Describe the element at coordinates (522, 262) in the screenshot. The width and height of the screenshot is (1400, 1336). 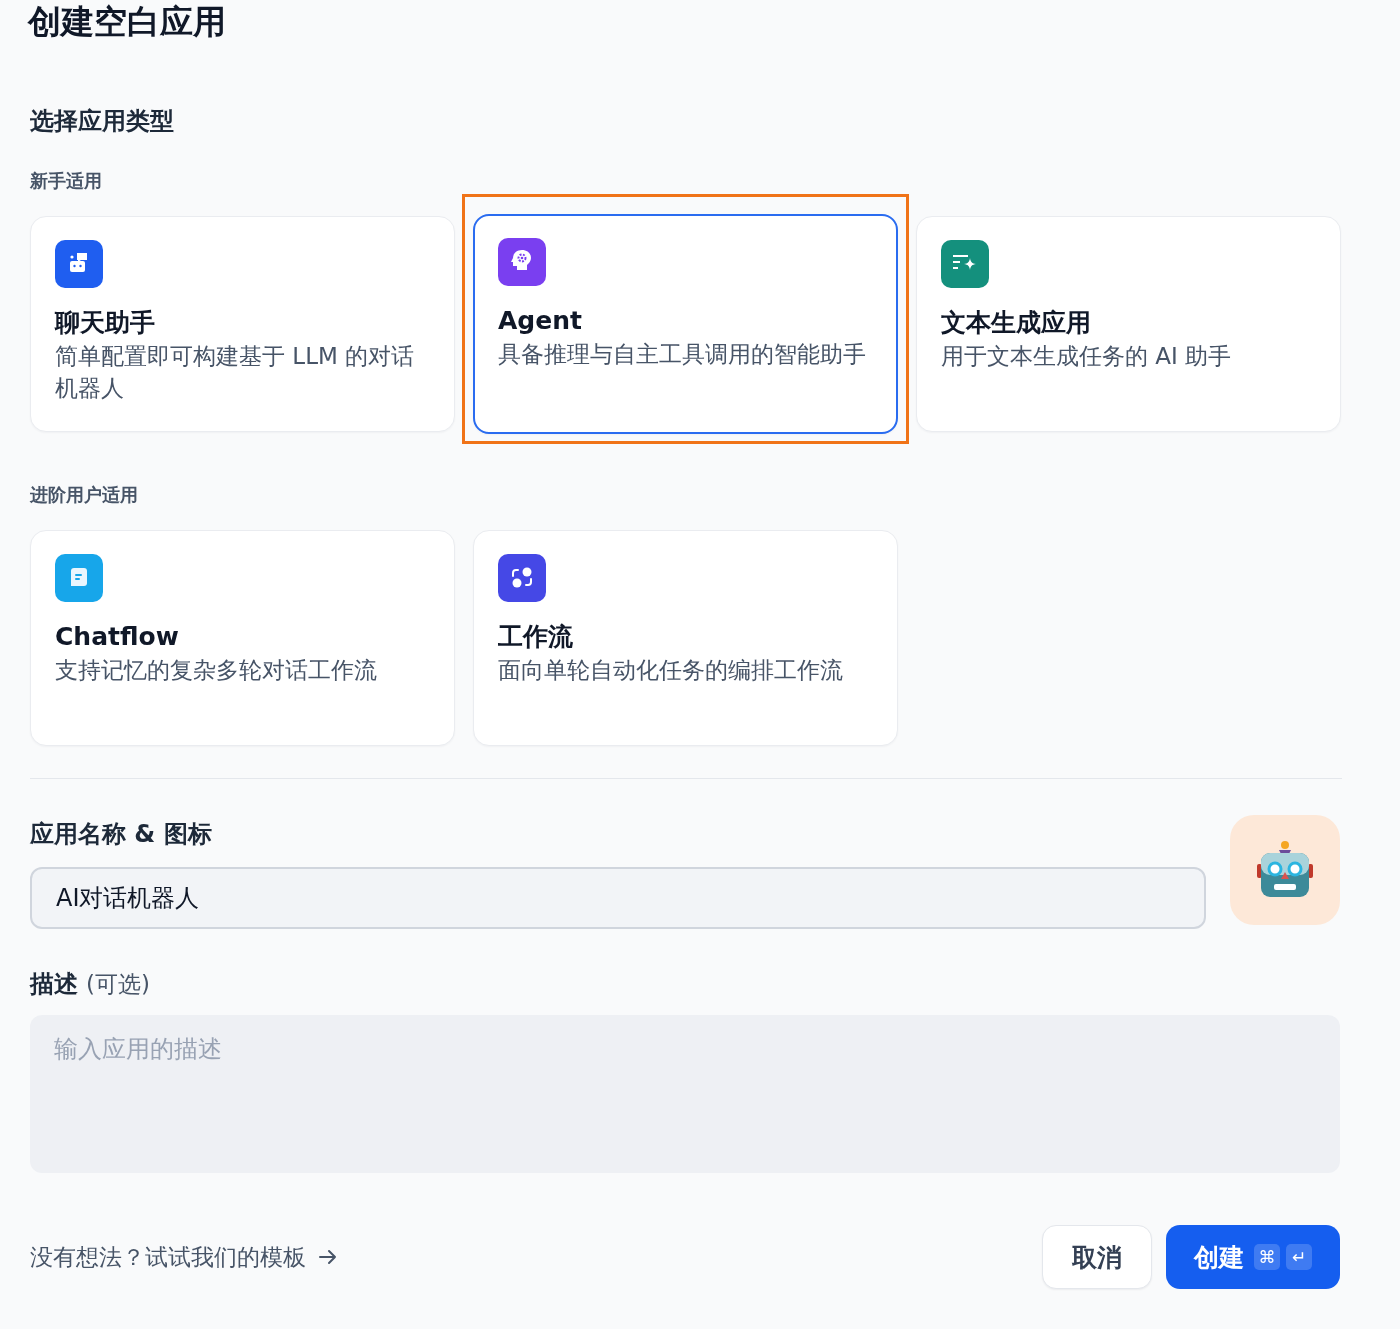
I see `agent-app-icon` at that location.